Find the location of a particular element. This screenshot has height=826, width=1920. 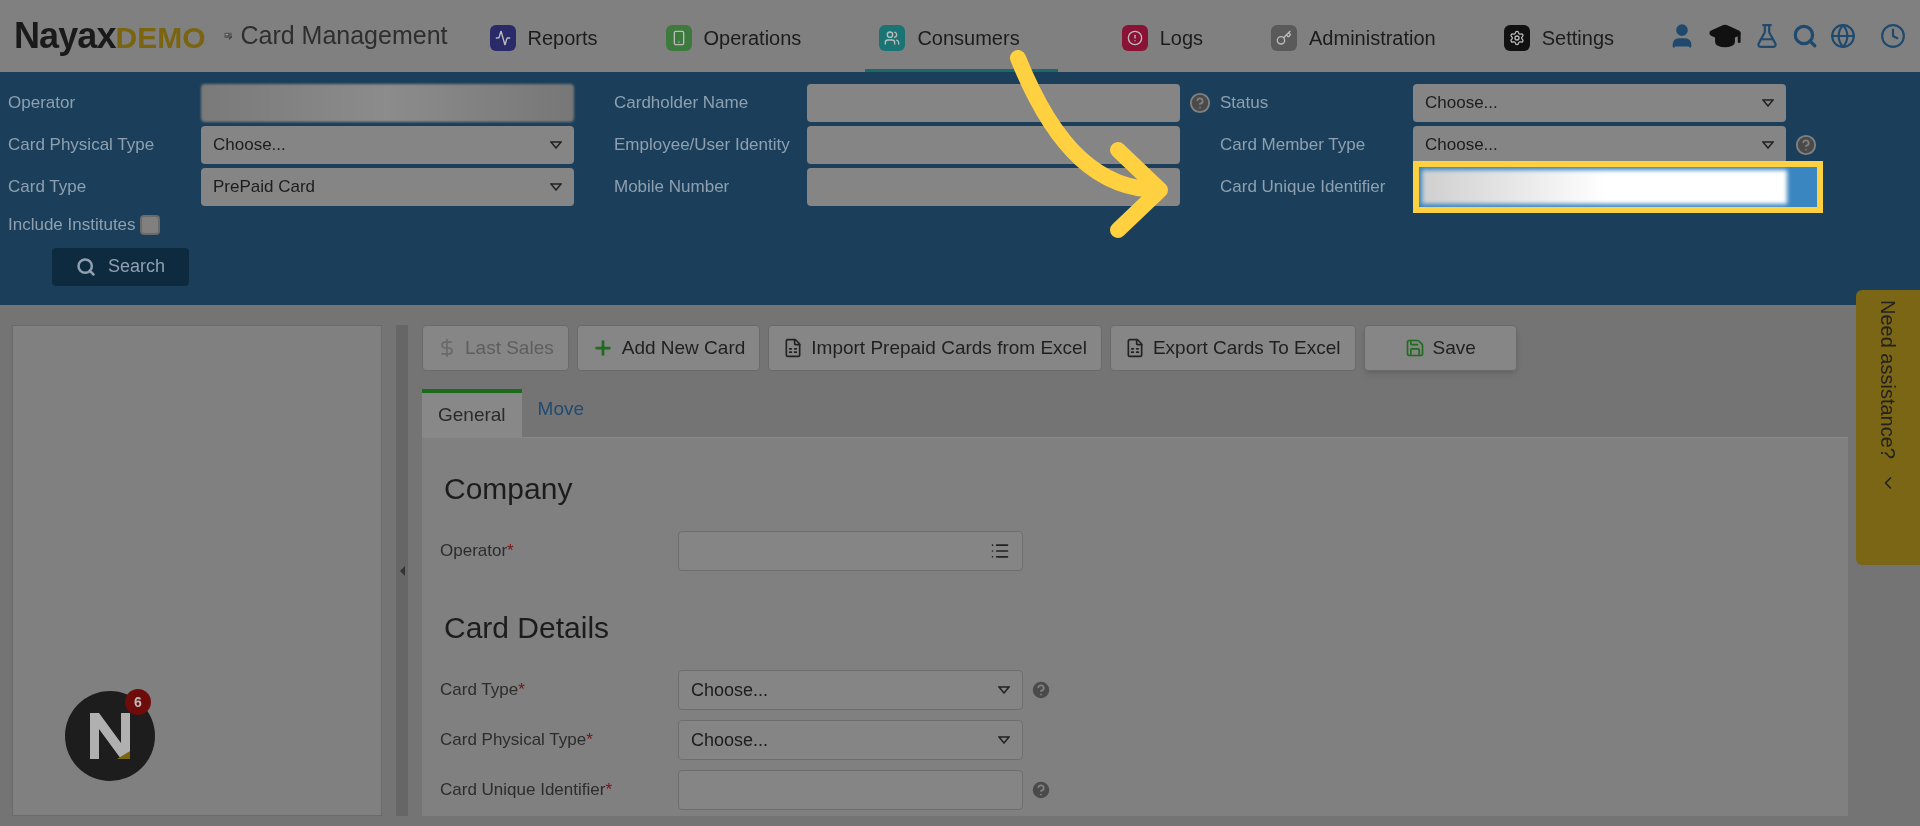

logo-icon is located at coordinates (110, 736).